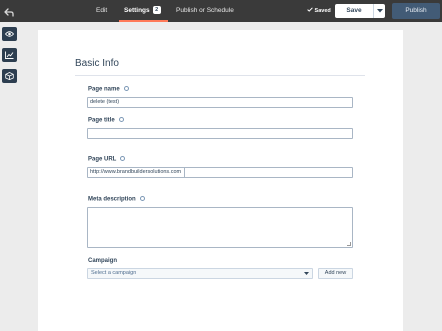 This screenshot has height=331, width=442. Describe the element at coordinates (11, 10) in the screenshot. I see `back-arrow-icon` at that location.